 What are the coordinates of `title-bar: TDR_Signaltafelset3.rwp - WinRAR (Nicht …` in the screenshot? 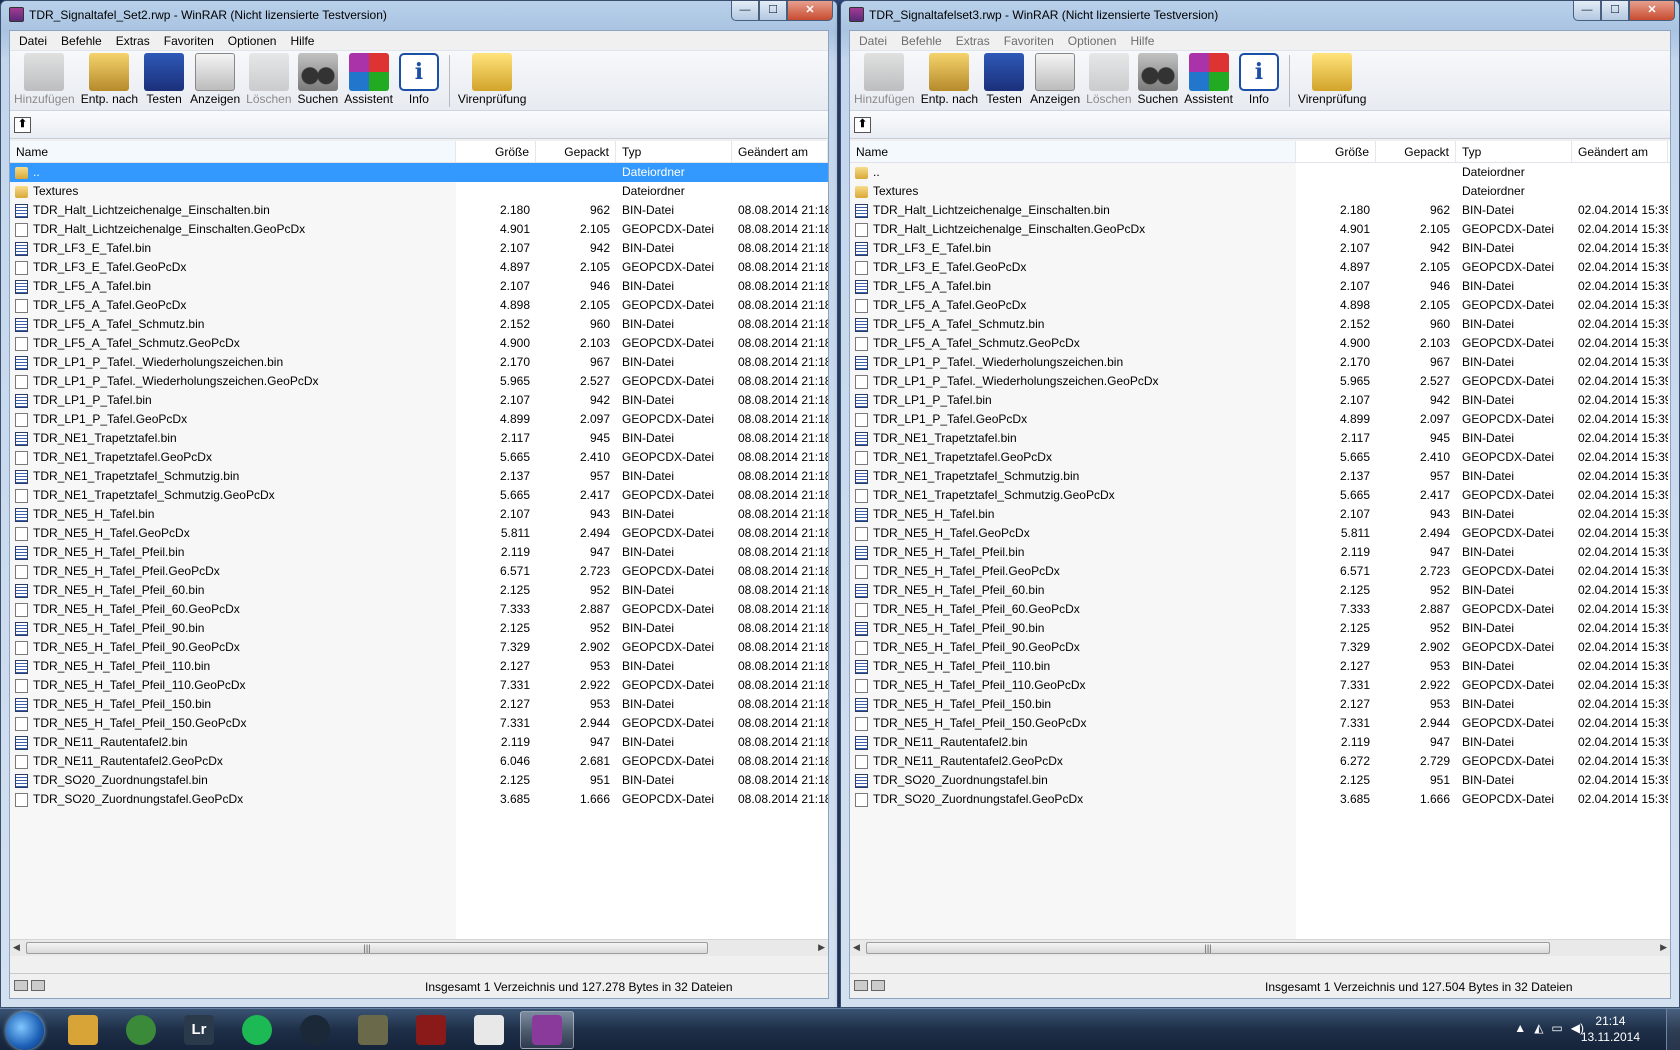 It's located at (1260, 15).